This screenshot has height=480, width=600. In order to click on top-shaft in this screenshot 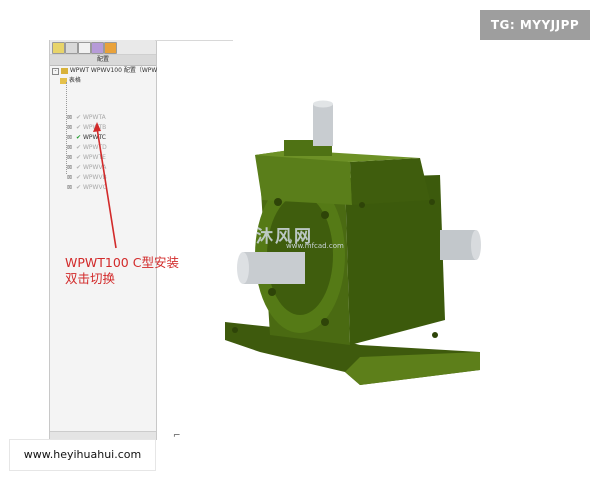, I will do `click(323, 125)`.